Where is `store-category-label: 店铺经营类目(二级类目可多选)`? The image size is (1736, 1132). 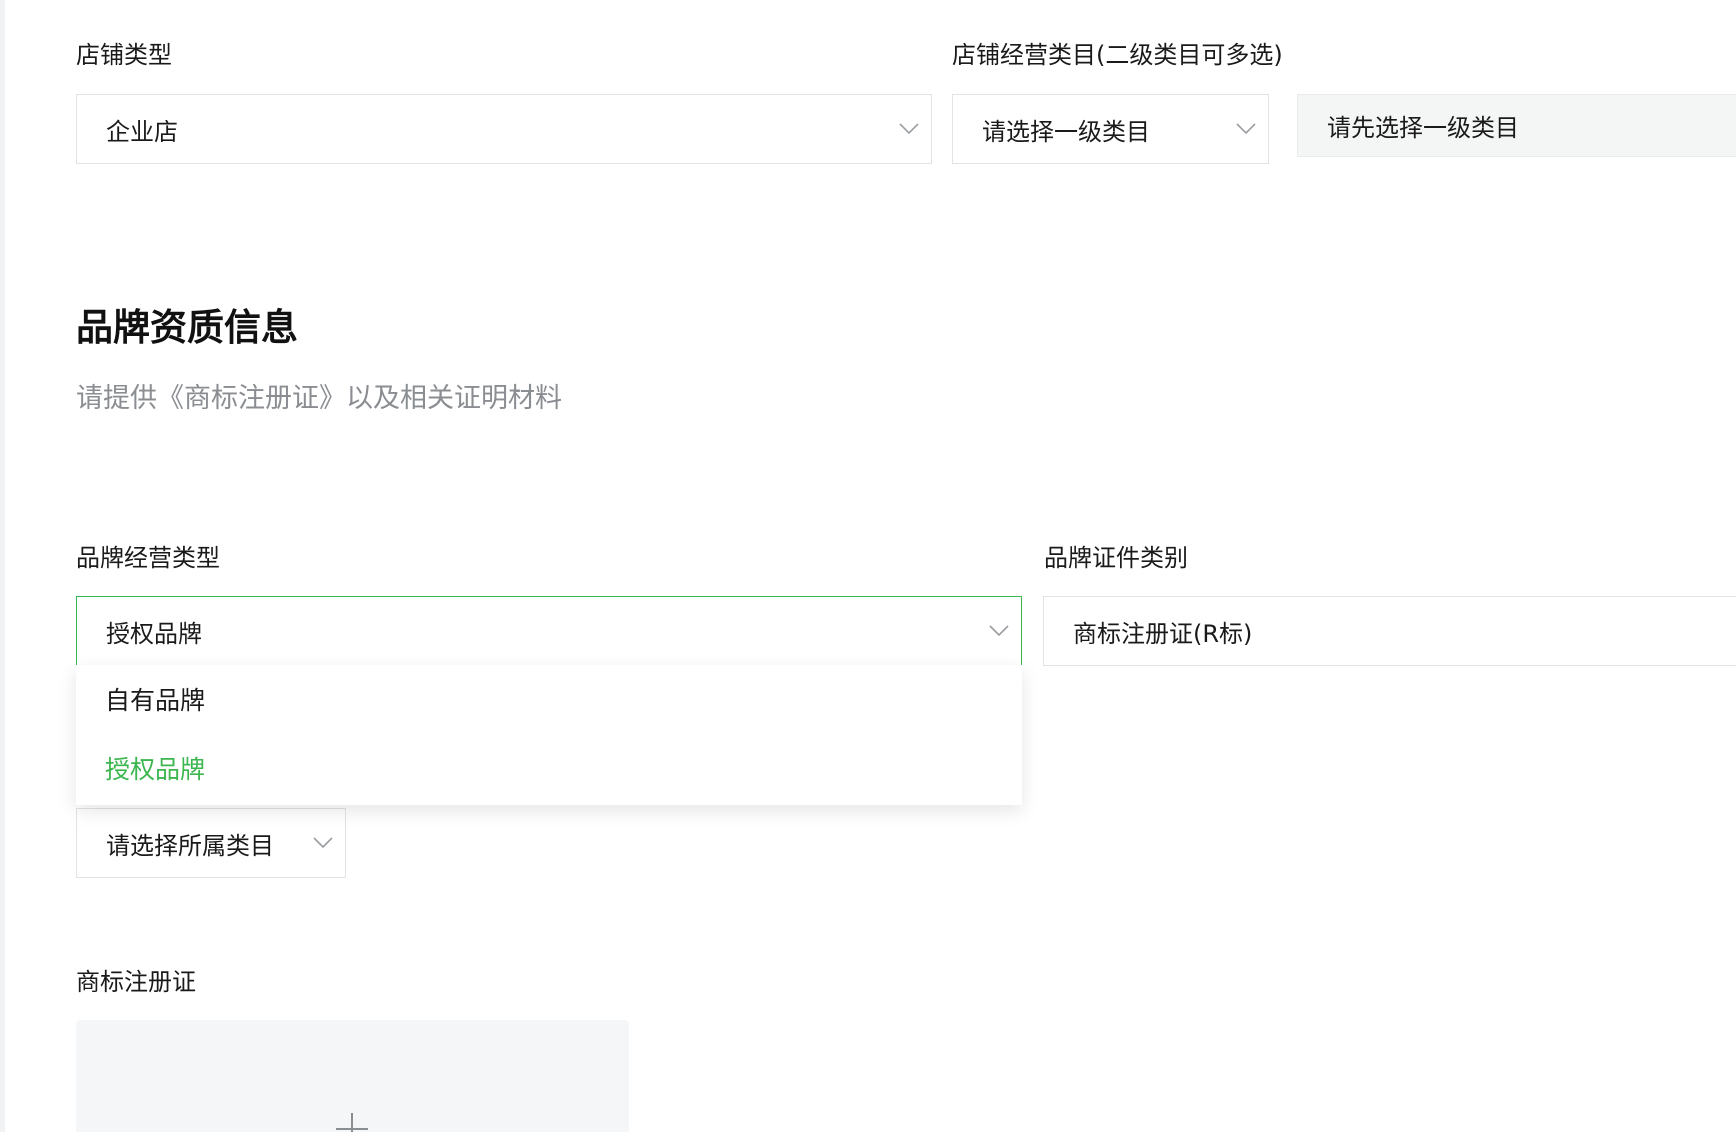 store-category-label: 店铺经营类目(二级类目可多选) is located at coordinates (1117, 55).